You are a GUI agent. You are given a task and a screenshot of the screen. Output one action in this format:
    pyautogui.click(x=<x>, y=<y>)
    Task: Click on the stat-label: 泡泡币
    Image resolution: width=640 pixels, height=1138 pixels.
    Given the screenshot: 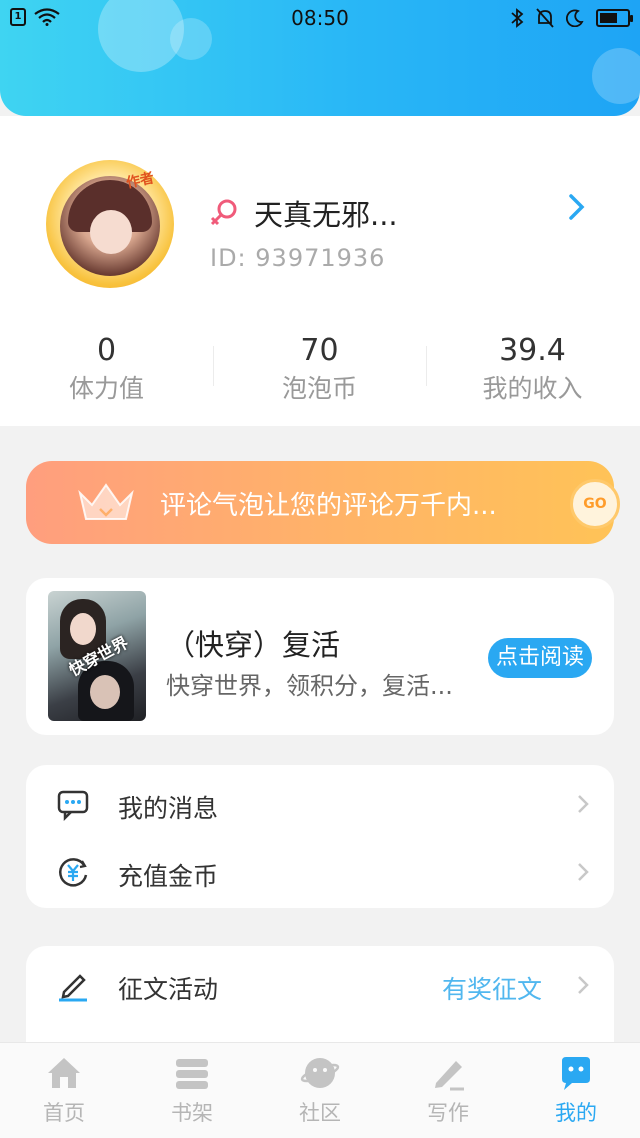 What is the action you would take?
    pyautogui.click(x=319, y=388)
    